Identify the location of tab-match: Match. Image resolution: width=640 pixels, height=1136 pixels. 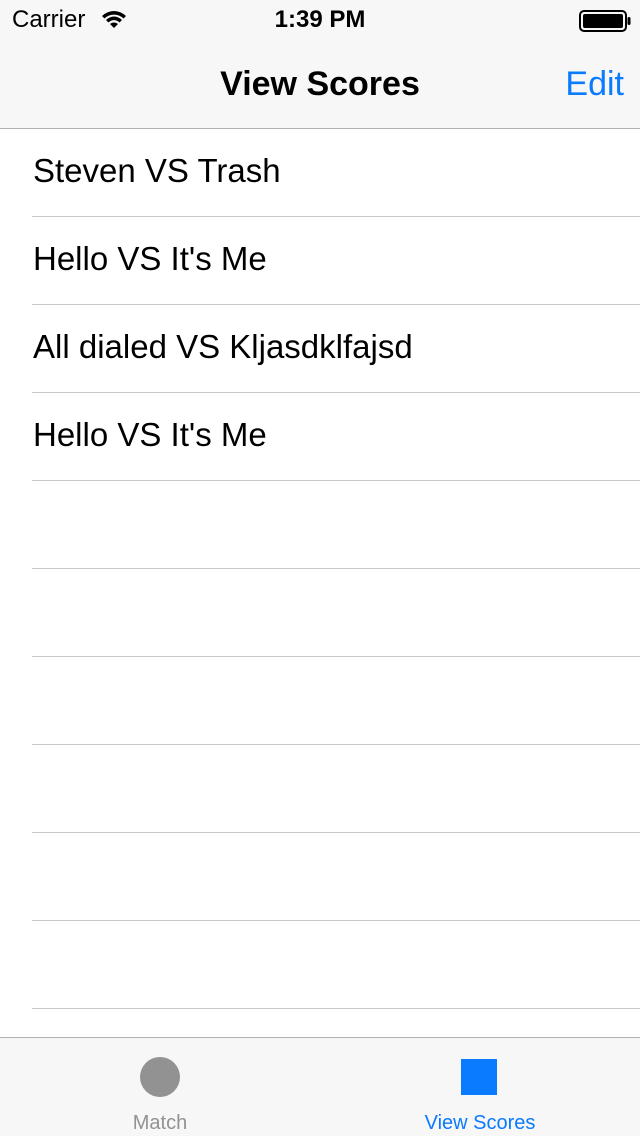
(160, 1087).